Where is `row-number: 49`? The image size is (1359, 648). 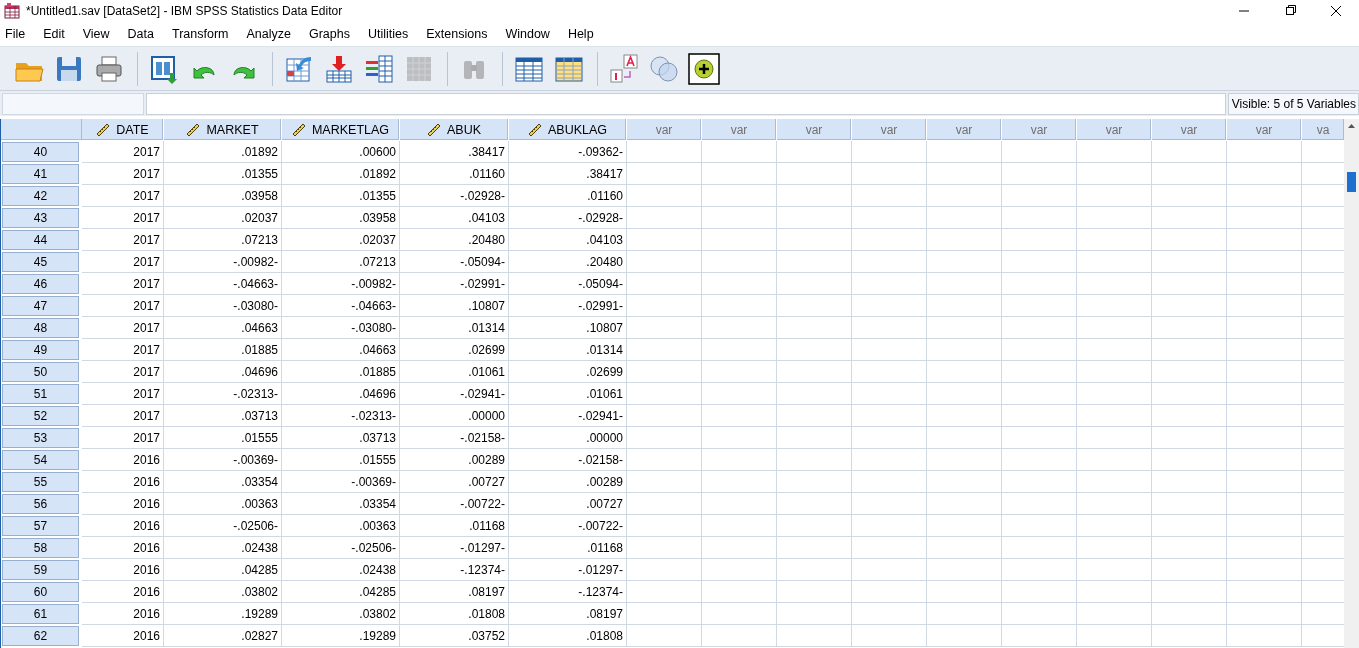 row-number: 49 is located at coordinates (40, 350).